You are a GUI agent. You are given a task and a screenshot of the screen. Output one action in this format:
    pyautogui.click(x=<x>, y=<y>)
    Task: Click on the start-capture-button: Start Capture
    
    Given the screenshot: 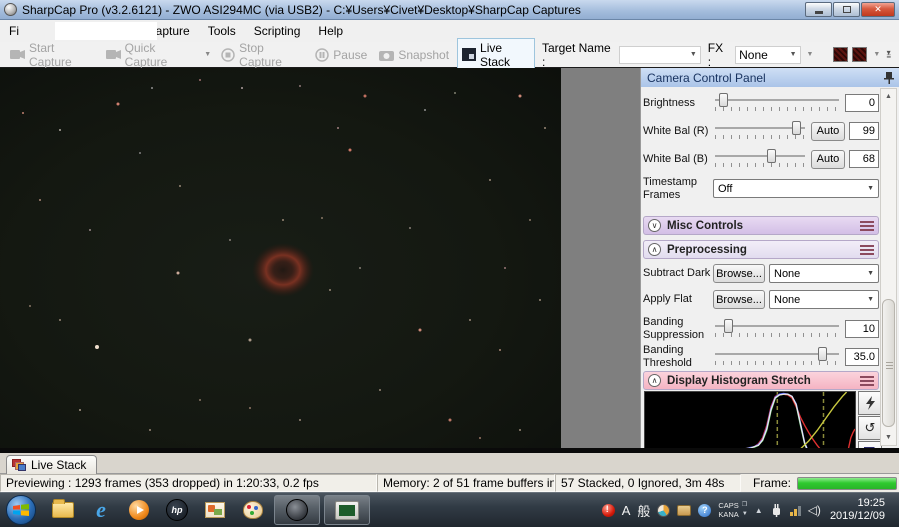 What is the action you would take?
    pyautogui.click(x=52, y=55)
    